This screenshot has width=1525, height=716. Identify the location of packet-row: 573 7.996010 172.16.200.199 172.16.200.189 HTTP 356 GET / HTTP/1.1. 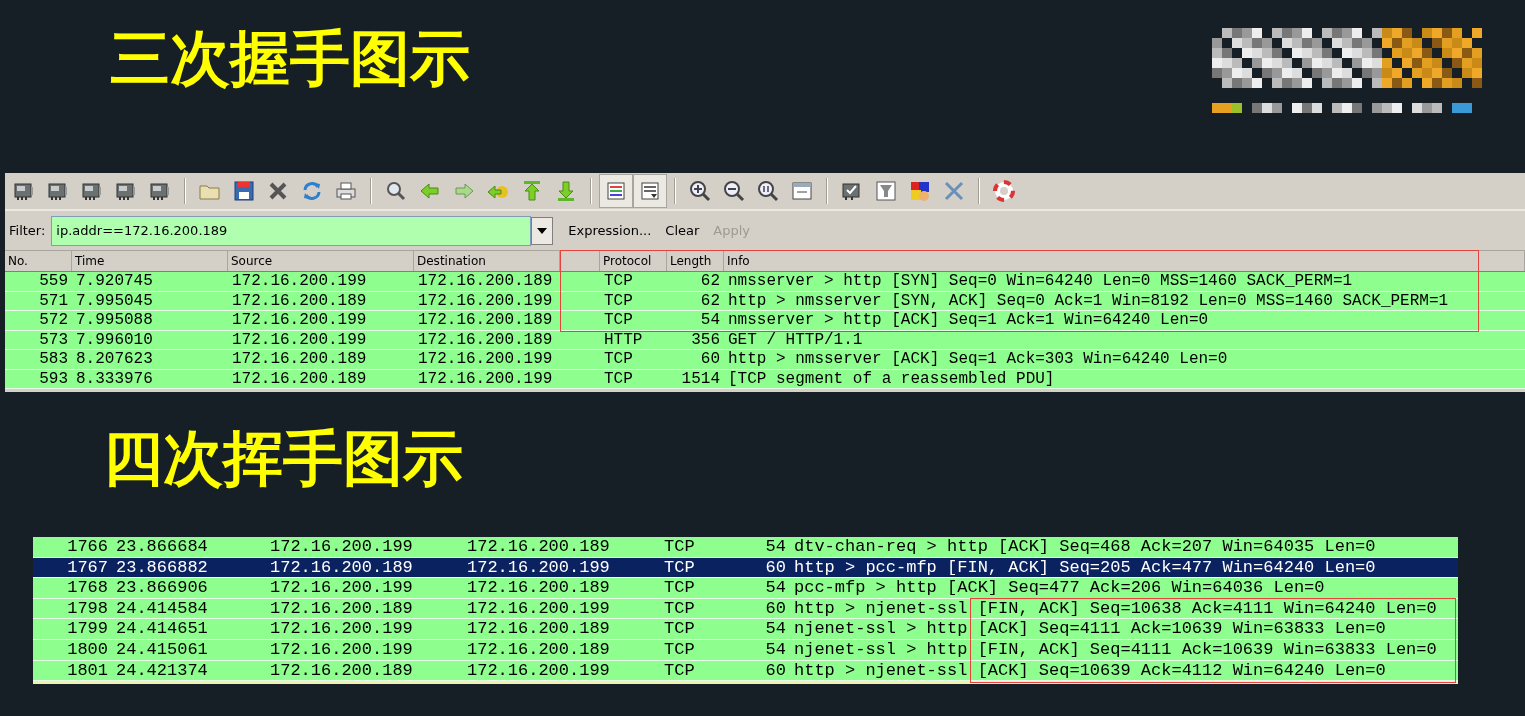
(765, 340).